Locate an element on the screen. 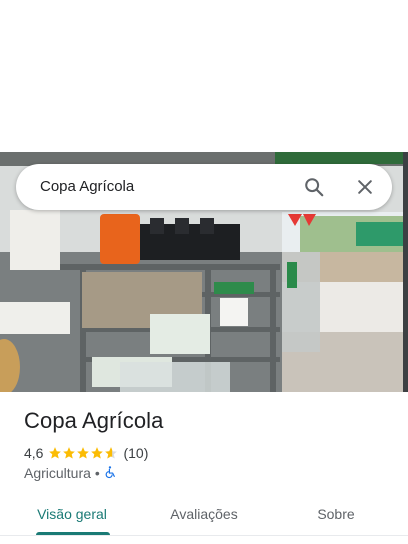 The width and height of the screenshot is (408, 544). tab-overview: Visão geral is located at coordinates (72, 514).